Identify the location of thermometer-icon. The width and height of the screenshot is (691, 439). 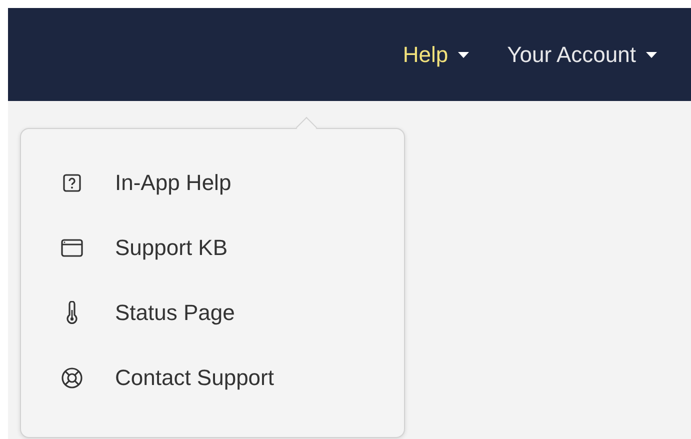
(72, 312).